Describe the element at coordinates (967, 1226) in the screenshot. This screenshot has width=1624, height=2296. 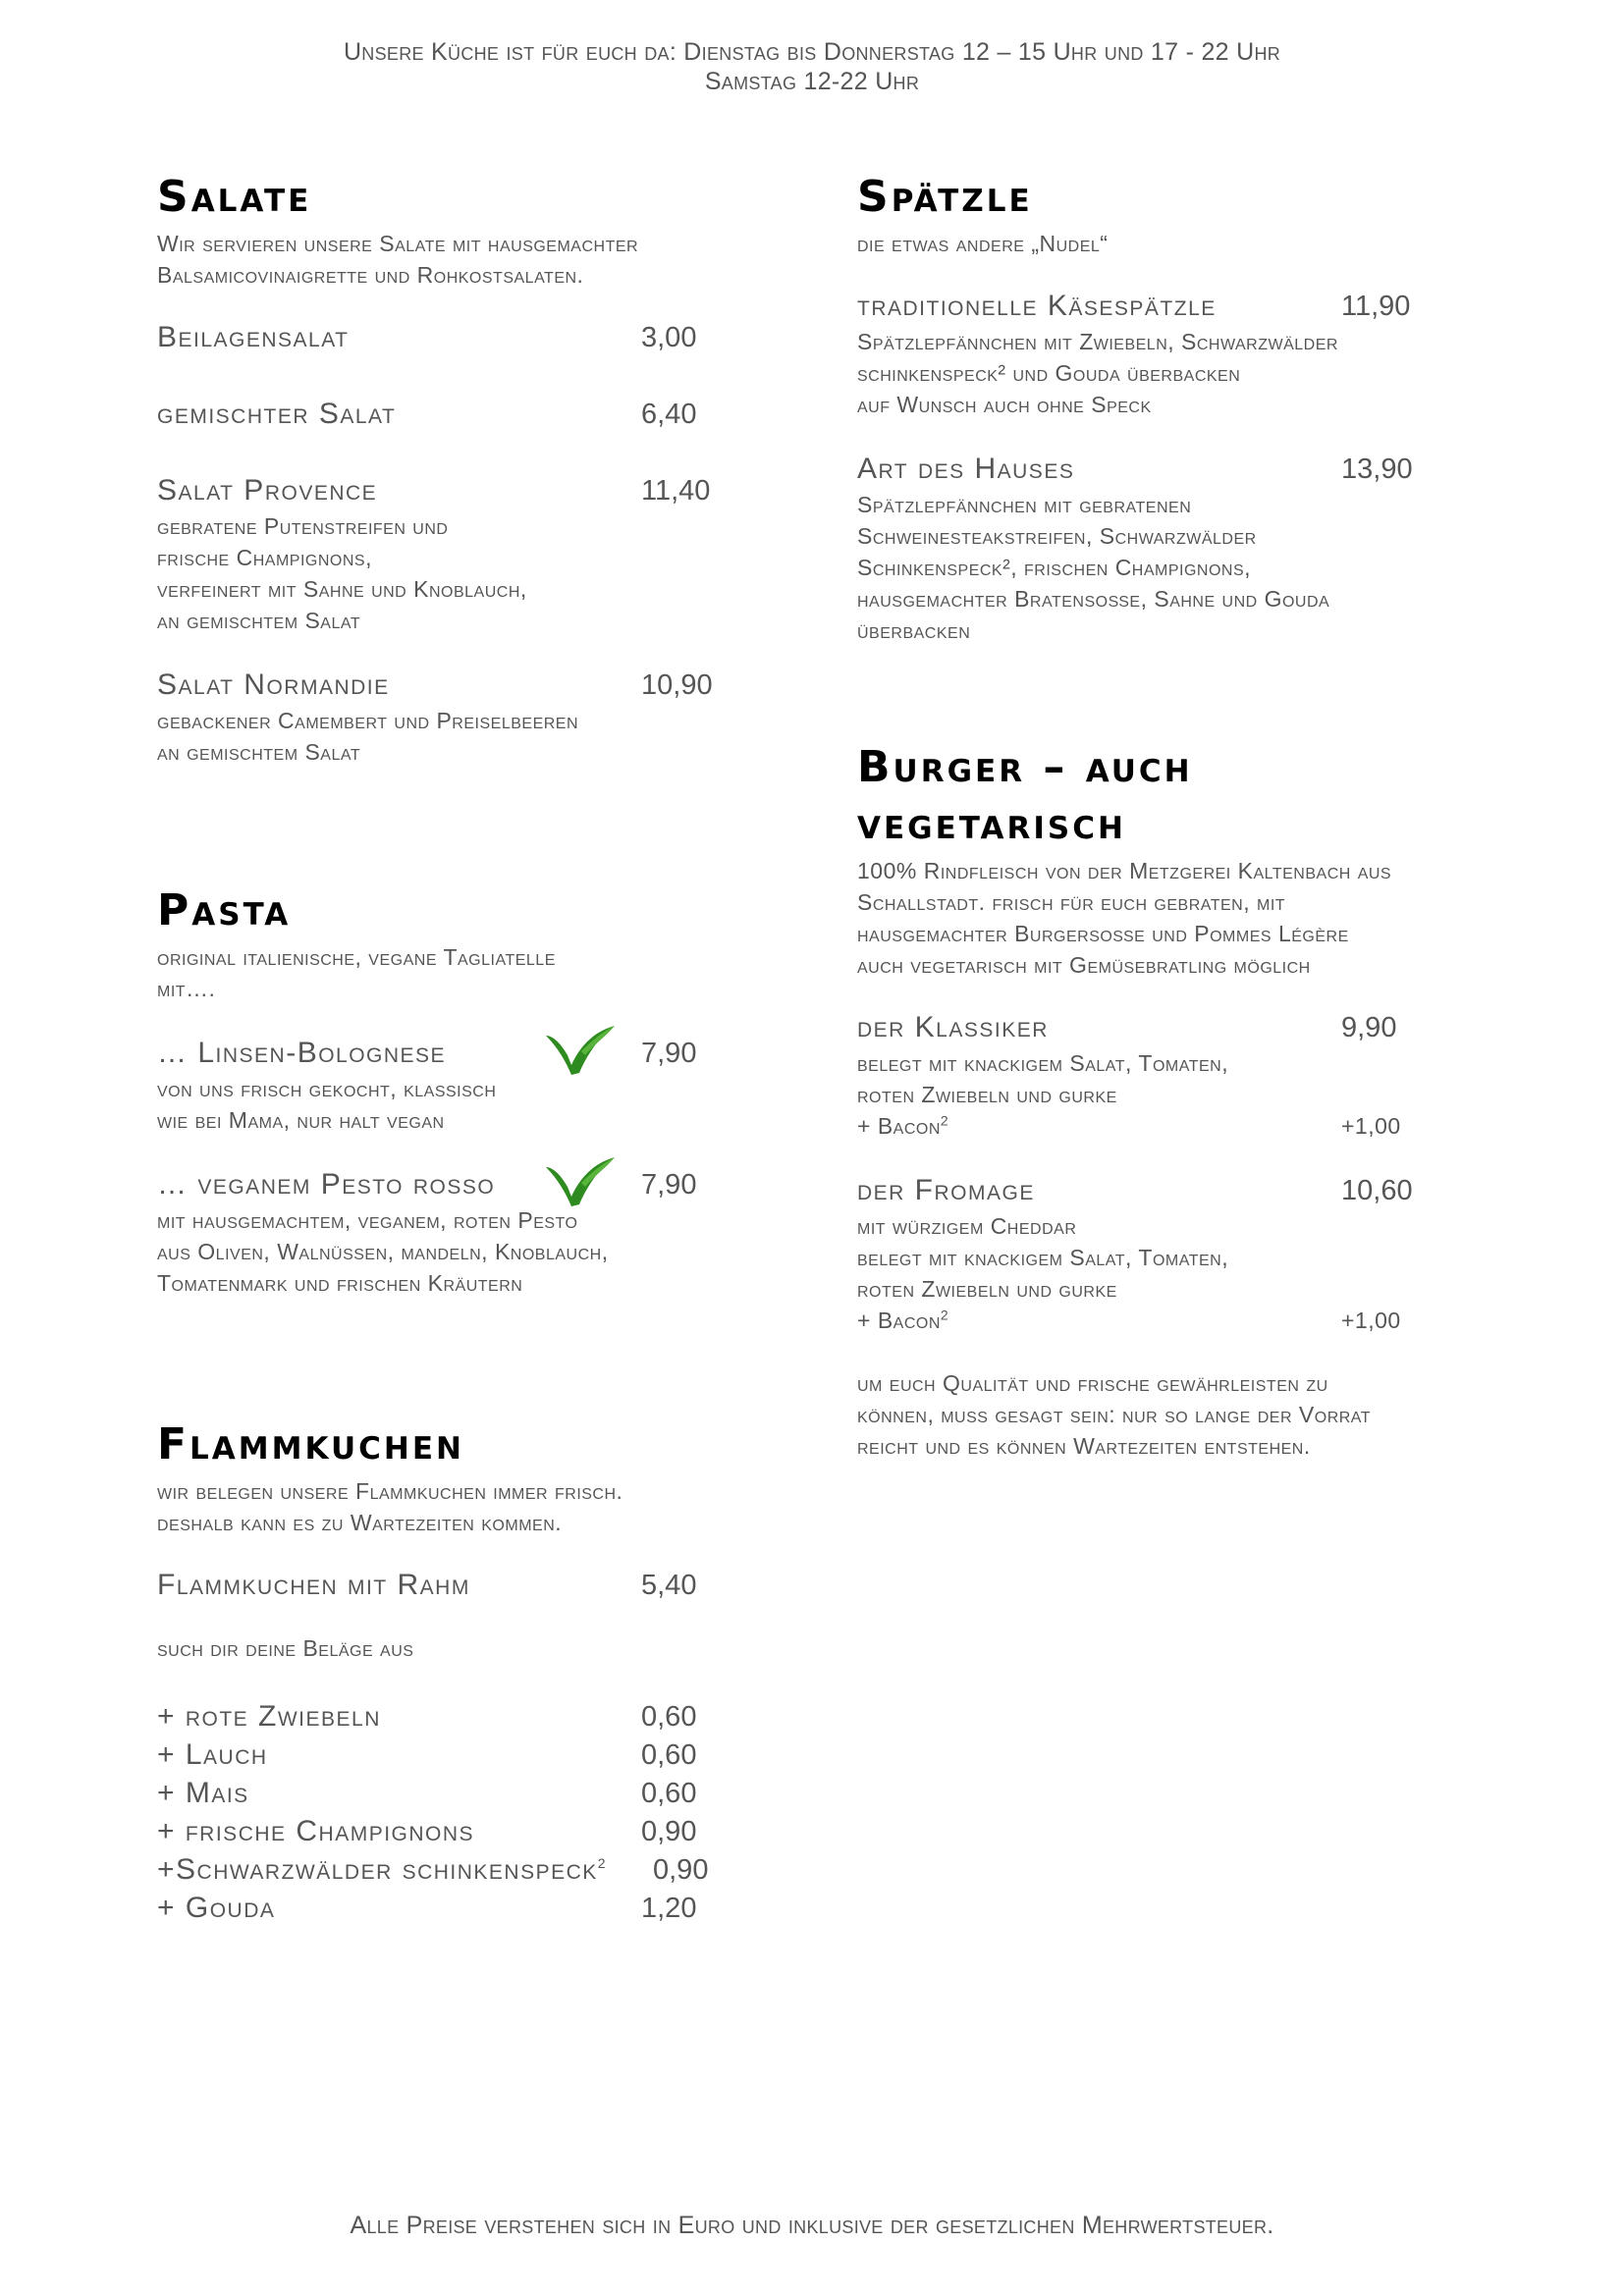
I see `desc-line: mit würzigem Cheddar` at that location.